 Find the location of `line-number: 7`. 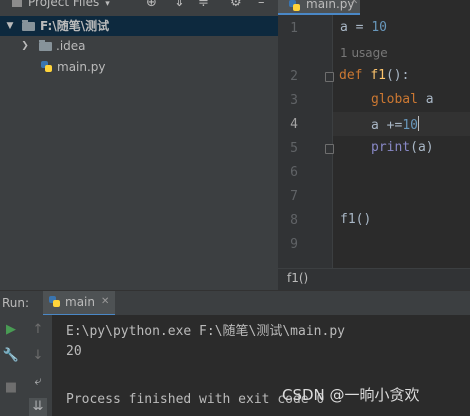

line-number: 7 is located at coordinates (294, 196).